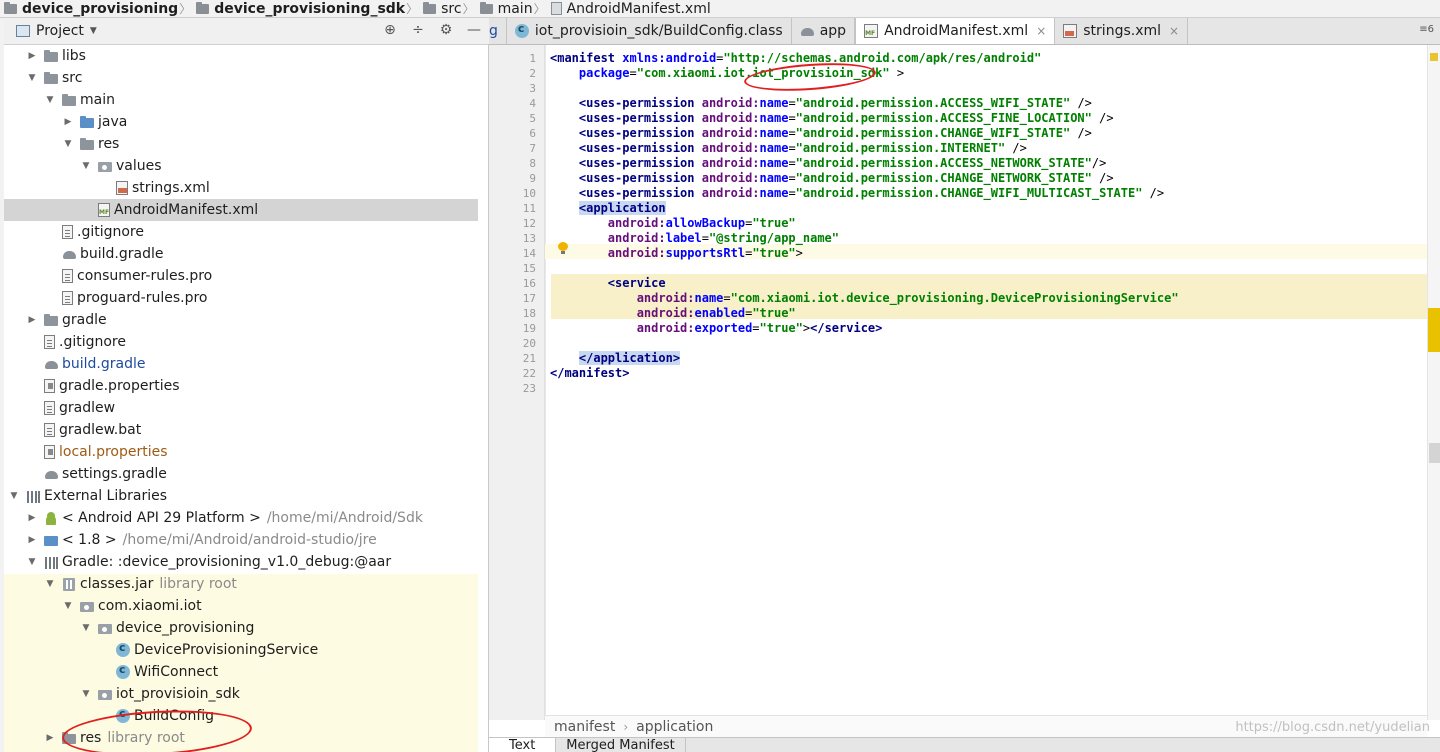  What do you see at coordinates (239, 144) in the screenshot?
I see `tree-item: ▼ res` at bounding box center [239, 144].